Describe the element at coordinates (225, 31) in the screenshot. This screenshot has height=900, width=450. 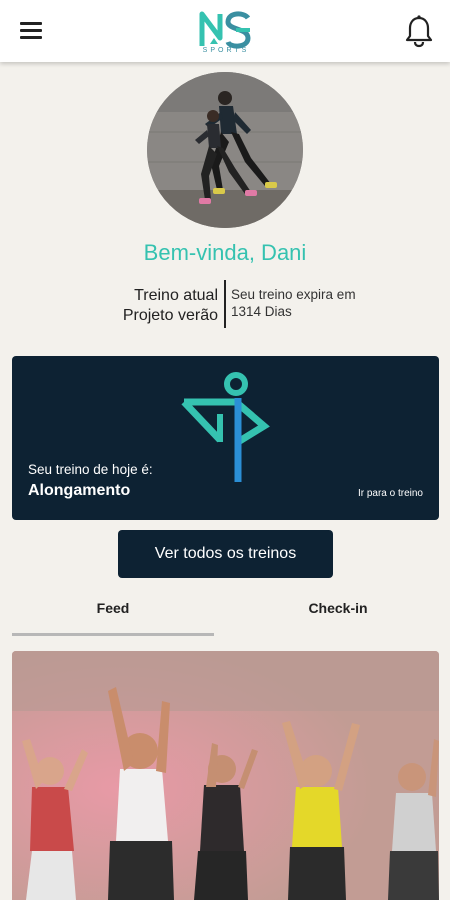
I see `app-header: SPORTS` at that location.